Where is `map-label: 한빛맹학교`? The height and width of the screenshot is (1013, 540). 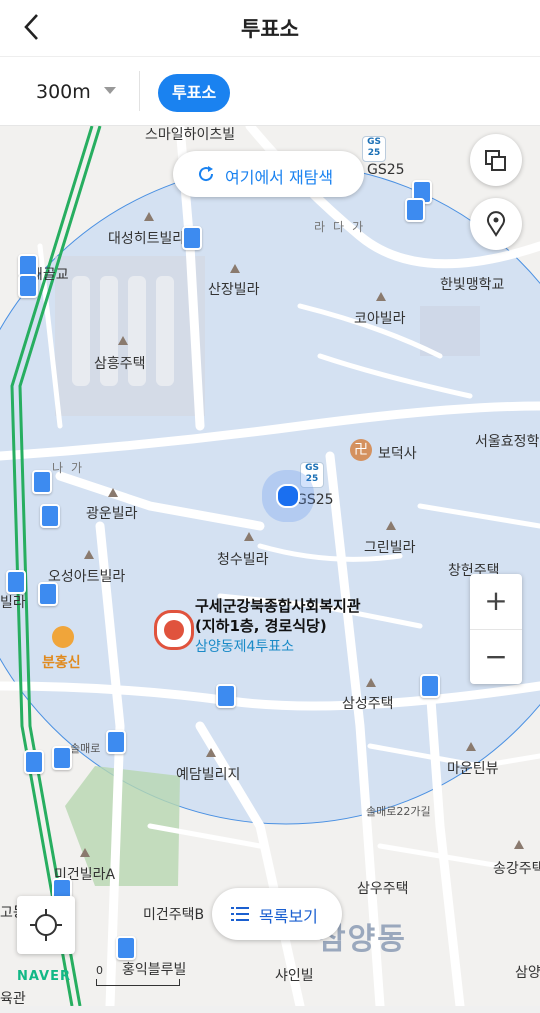
map-label: 한빛맹학교 is located at coordinates (472, 285).